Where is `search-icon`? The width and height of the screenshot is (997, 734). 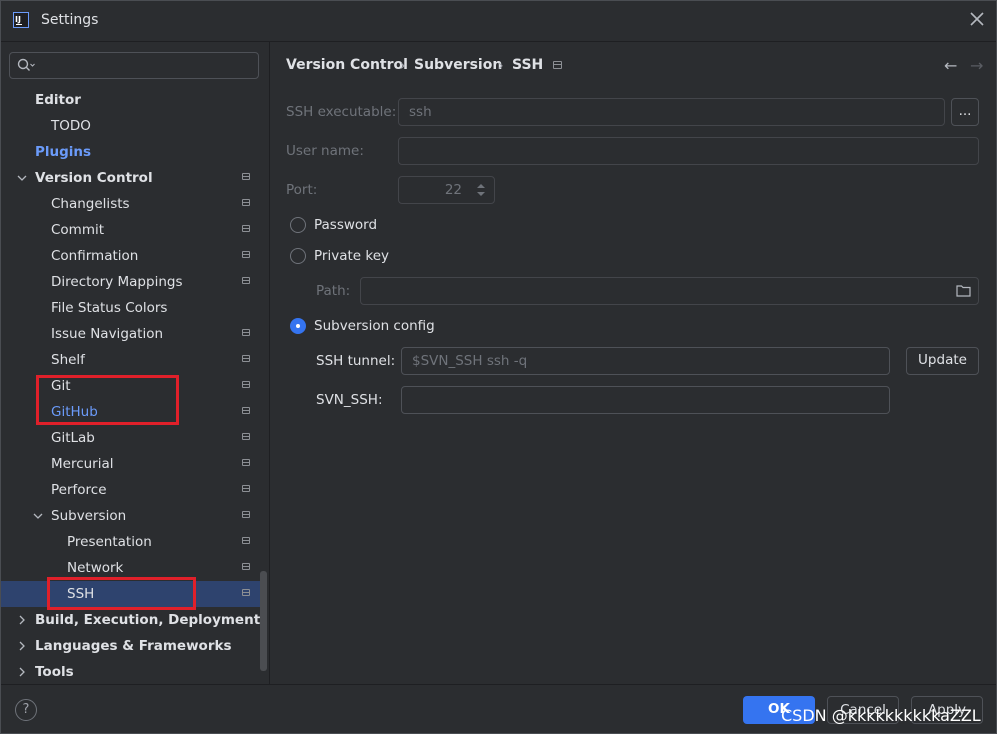
search-icon is located at coordinates (26, 64).